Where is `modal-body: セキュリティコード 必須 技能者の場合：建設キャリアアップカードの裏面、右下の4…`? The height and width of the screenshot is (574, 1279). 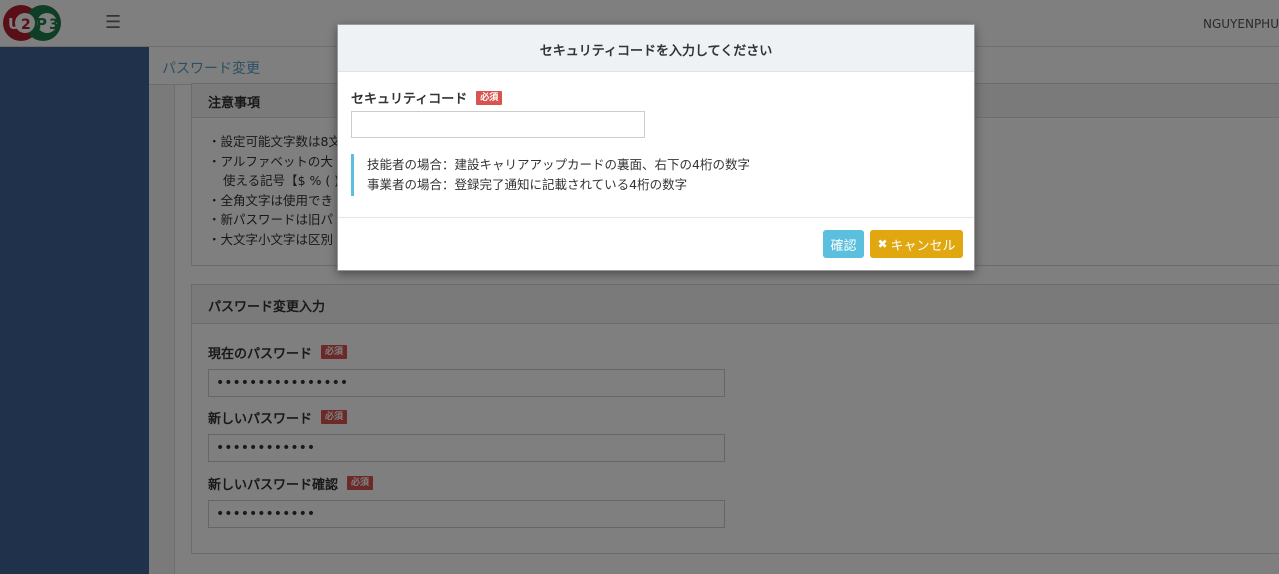 modal-body: セキュリティコード 必須 技能者の場合：建設キャリアアップカードの裏面、右下の4… is located at coordinates (656, 145).